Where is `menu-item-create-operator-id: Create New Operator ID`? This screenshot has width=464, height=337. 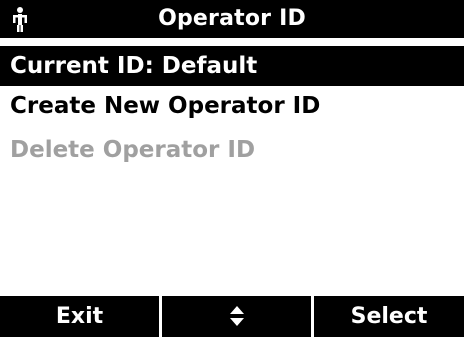 menu-item-create-operator-id: Create New Operator ID is located at coordinates (232, 106).